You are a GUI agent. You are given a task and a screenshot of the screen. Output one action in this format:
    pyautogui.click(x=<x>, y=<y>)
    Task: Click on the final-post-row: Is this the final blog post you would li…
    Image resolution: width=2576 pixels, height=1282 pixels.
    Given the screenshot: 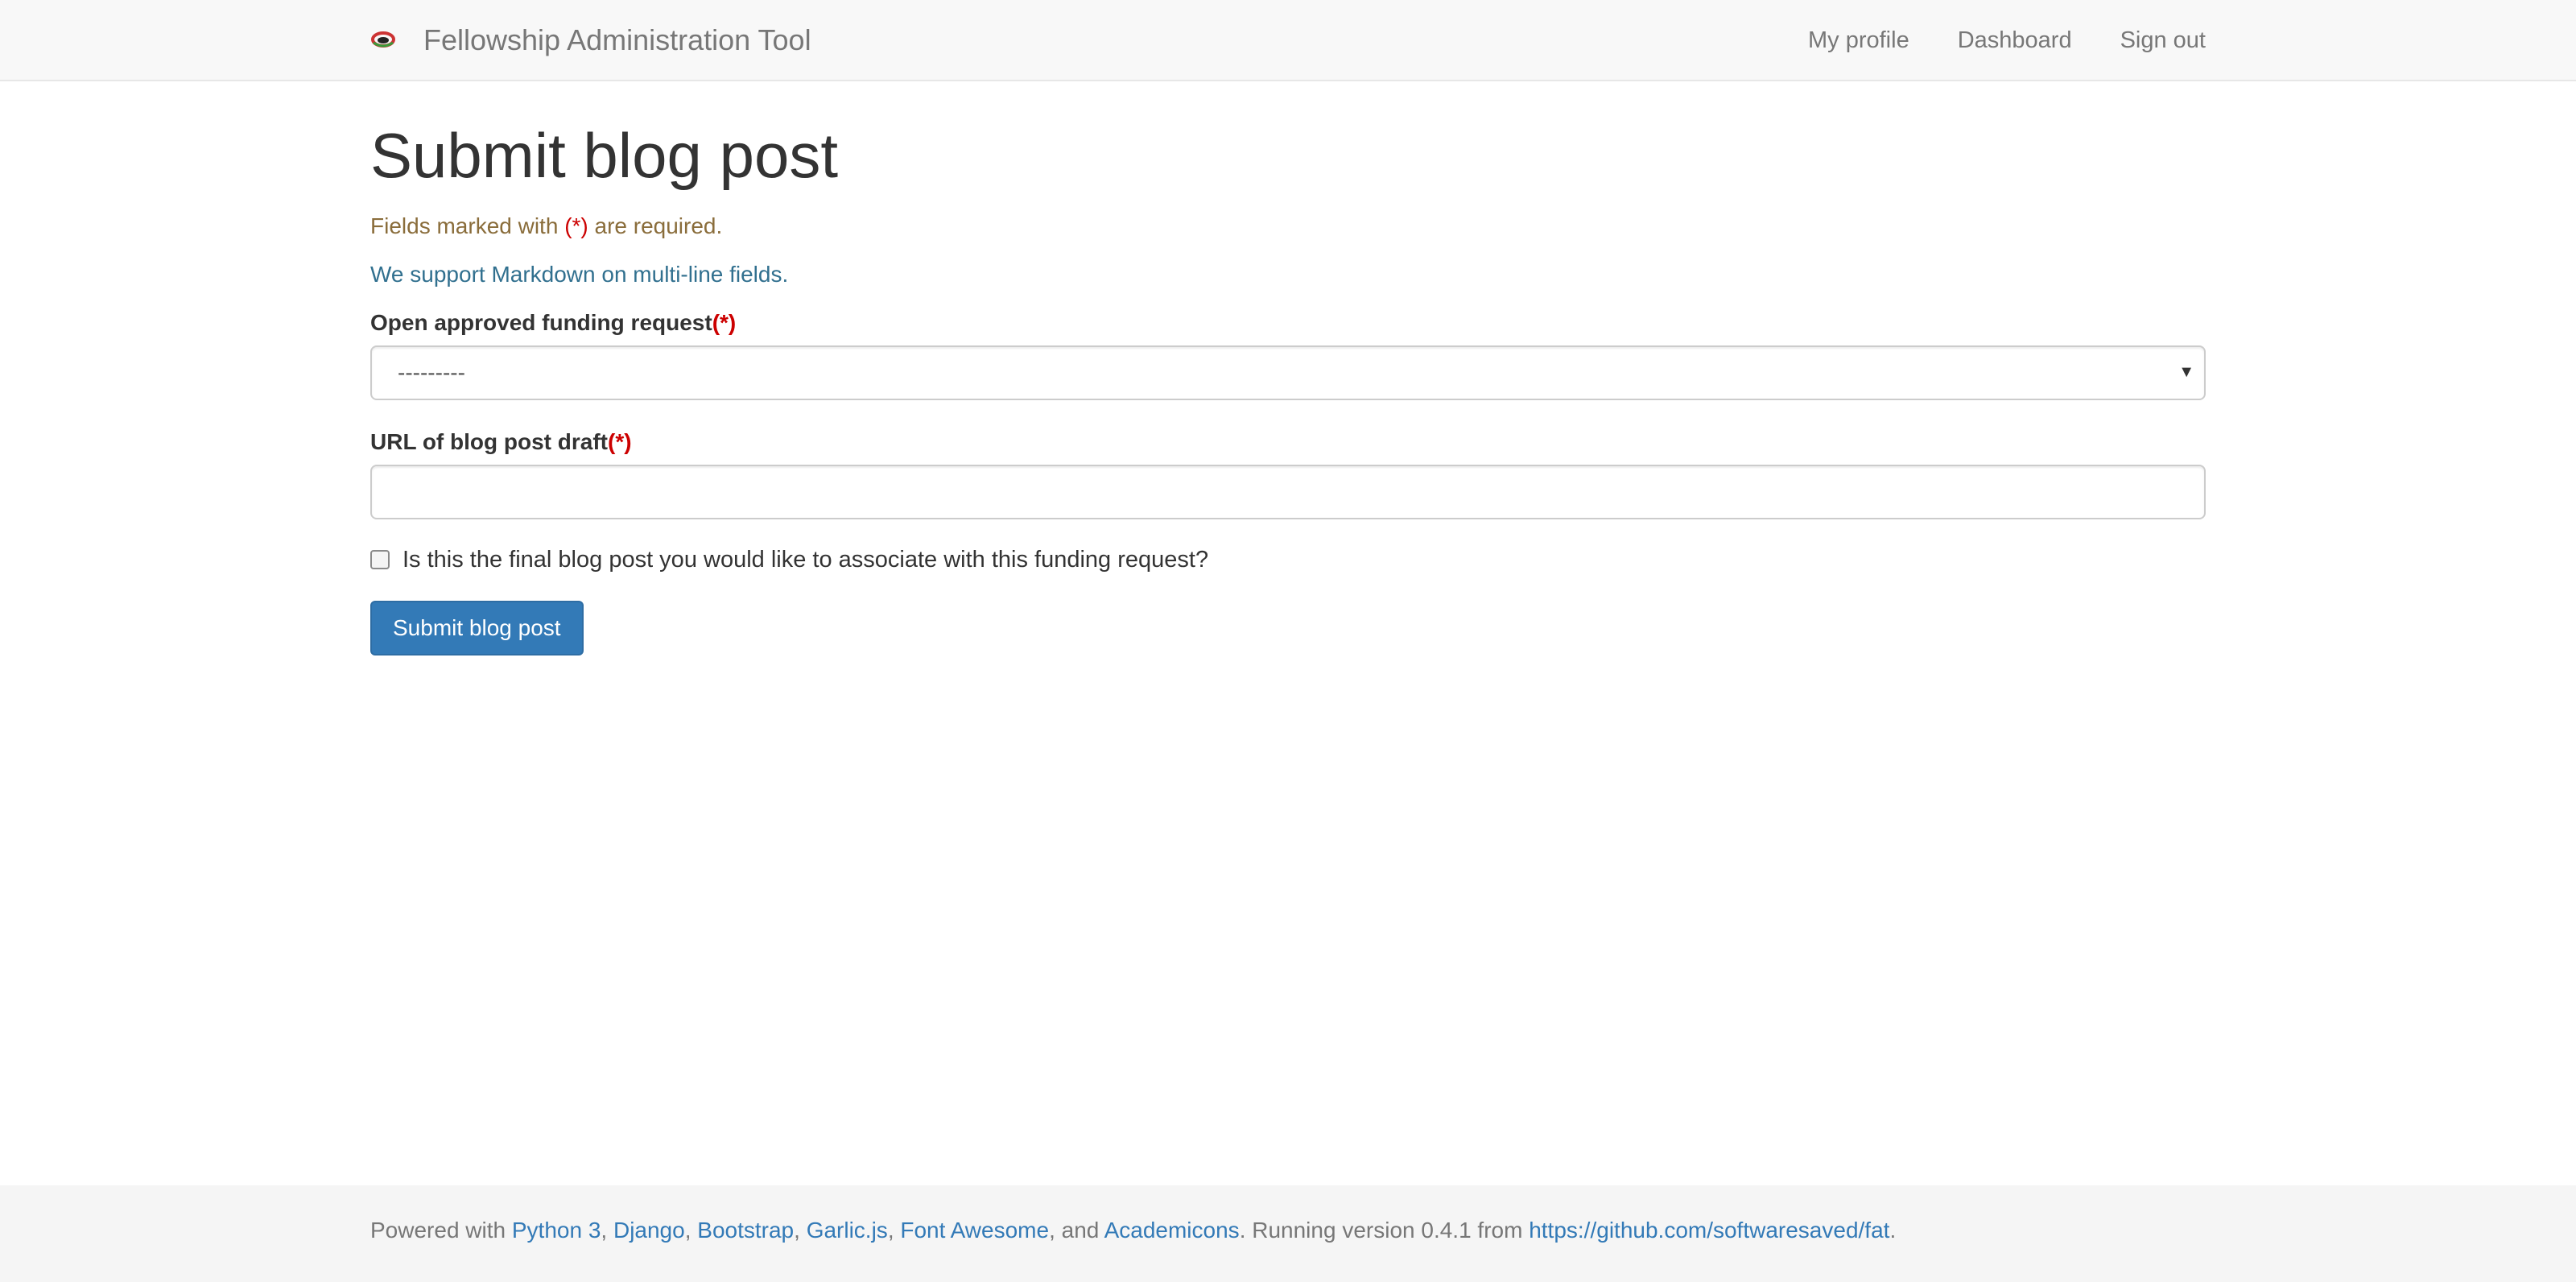 What is the action you would take?
    pyautogui.click(x=1288, y=560)
    